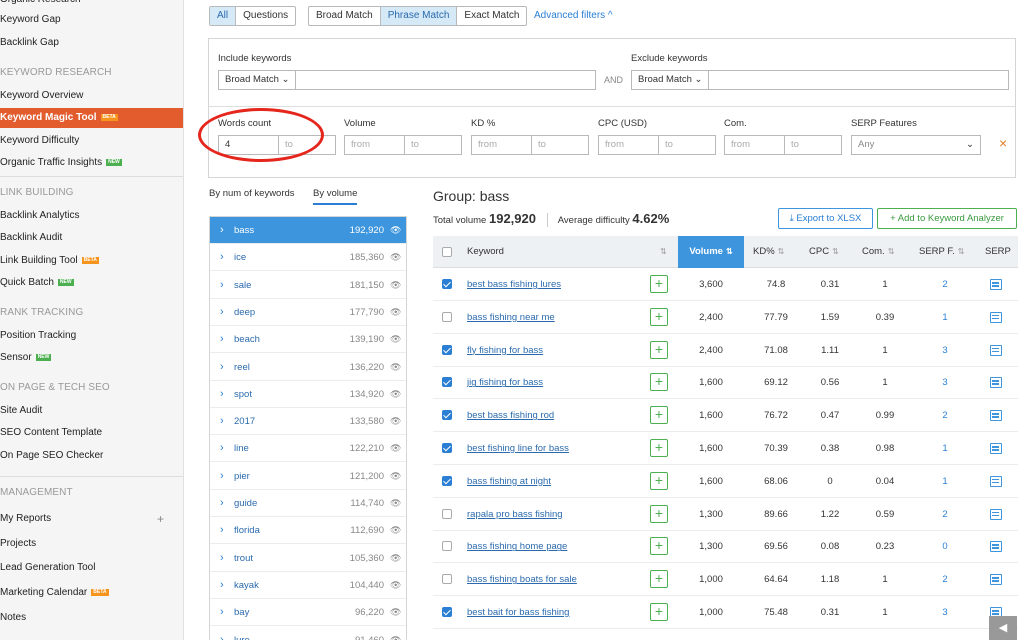 The width and height of the screenshot is (1024, 640). What do you see at coordinates (308, 503) in the screenshot?
I see `group-item-guide: › guide 114,740 👁` at bounding box center [308, 503].